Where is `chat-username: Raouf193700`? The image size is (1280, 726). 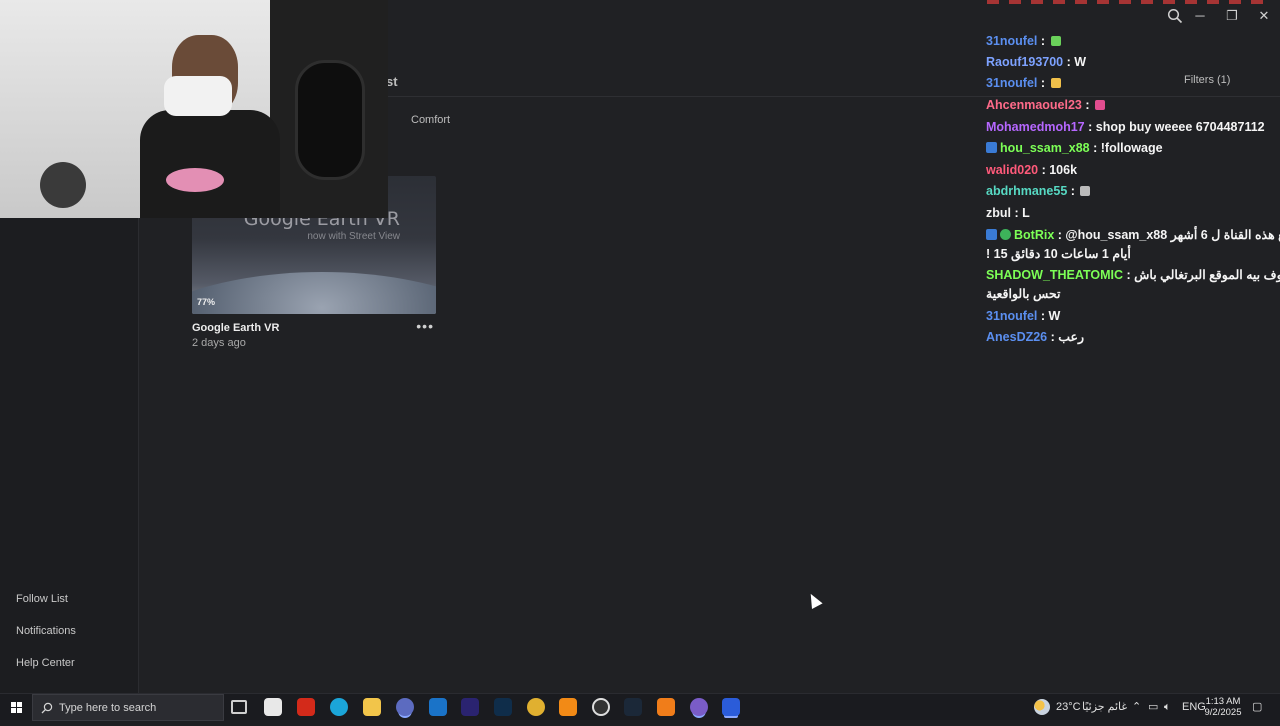
chat-username: Raouf193700 is located at coordinates (1024, 62).